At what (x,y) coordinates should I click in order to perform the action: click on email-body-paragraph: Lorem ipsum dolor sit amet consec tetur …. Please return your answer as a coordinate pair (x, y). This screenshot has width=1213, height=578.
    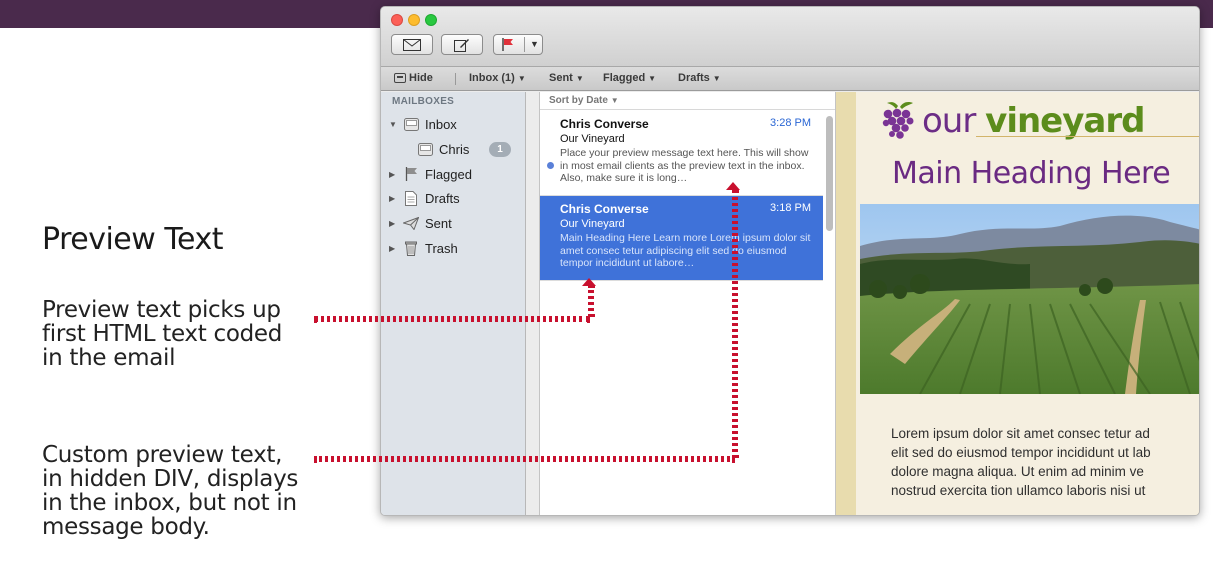
    Looking at the image, I should click on (1045, 462).